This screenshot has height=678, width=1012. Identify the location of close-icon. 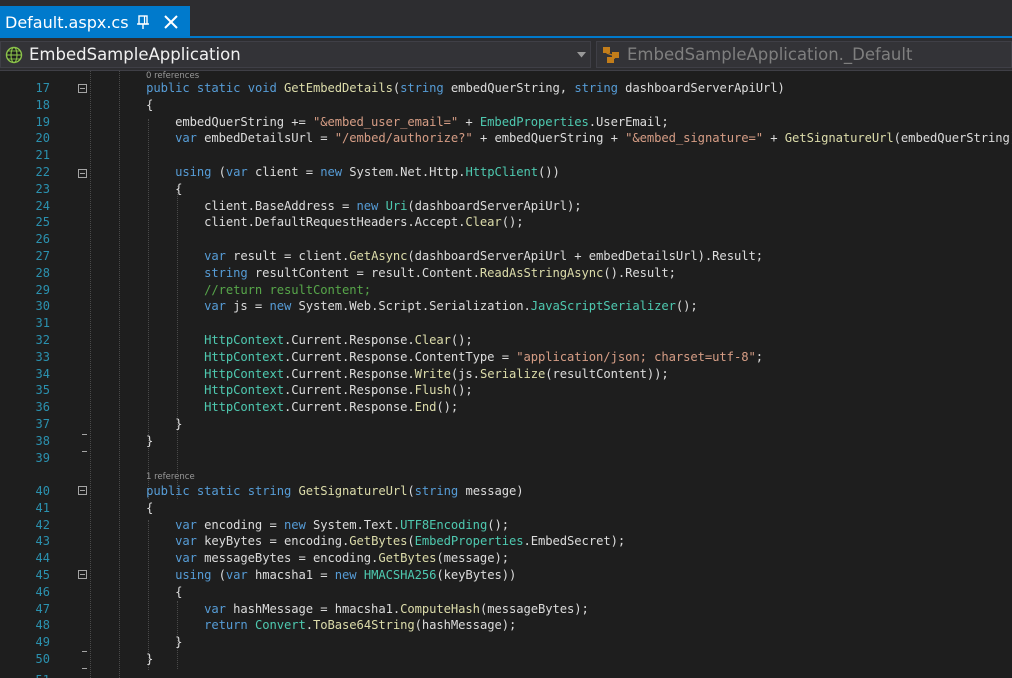
(171, 22).